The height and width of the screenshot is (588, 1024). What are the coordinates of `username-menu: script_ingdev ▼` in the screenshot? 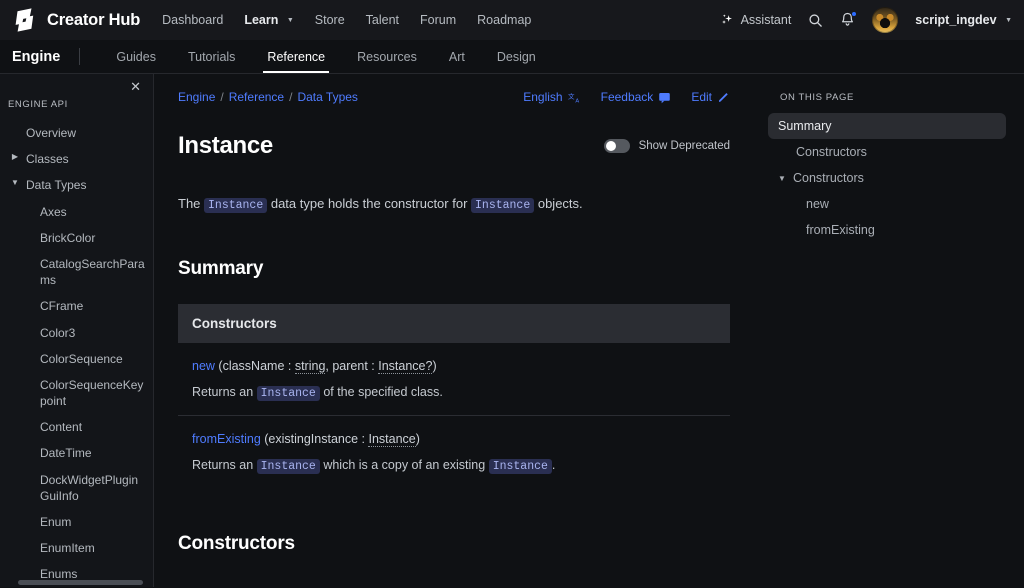 It's located at (963, 20).